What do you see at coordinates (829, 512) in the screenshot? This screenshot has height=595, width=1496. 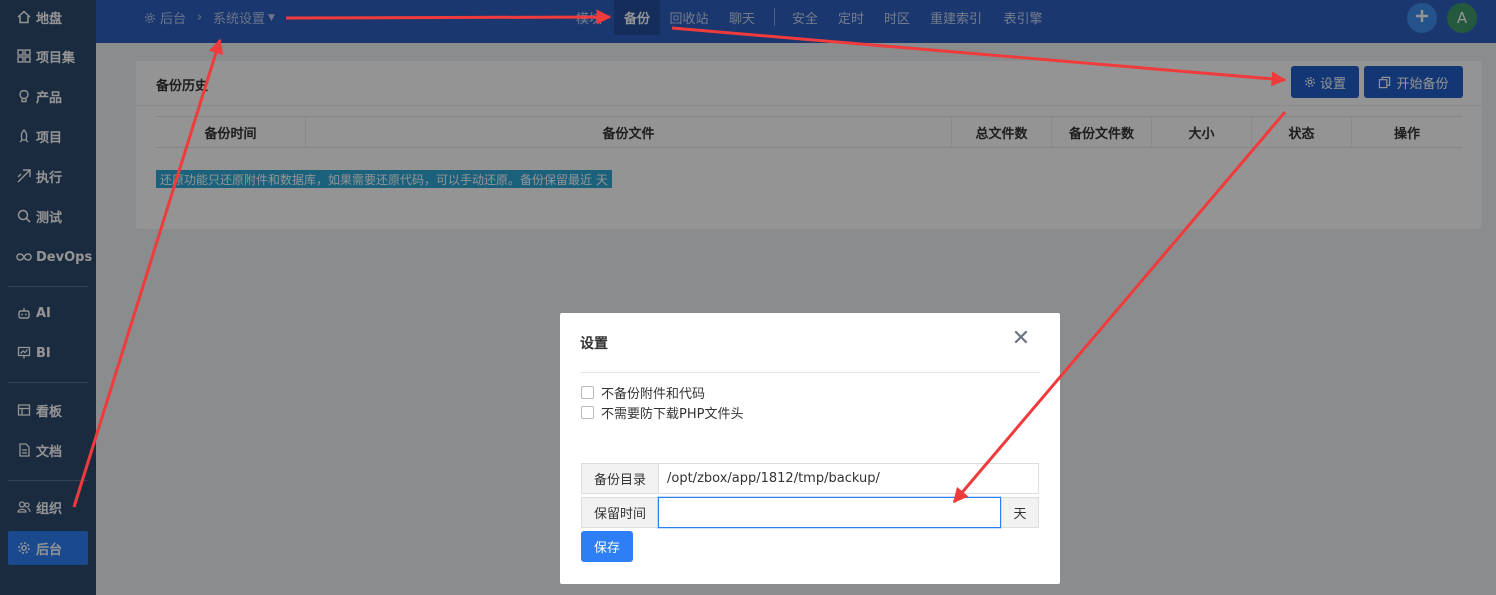 I see `retention-days-input` at bounding box center [829, 512].